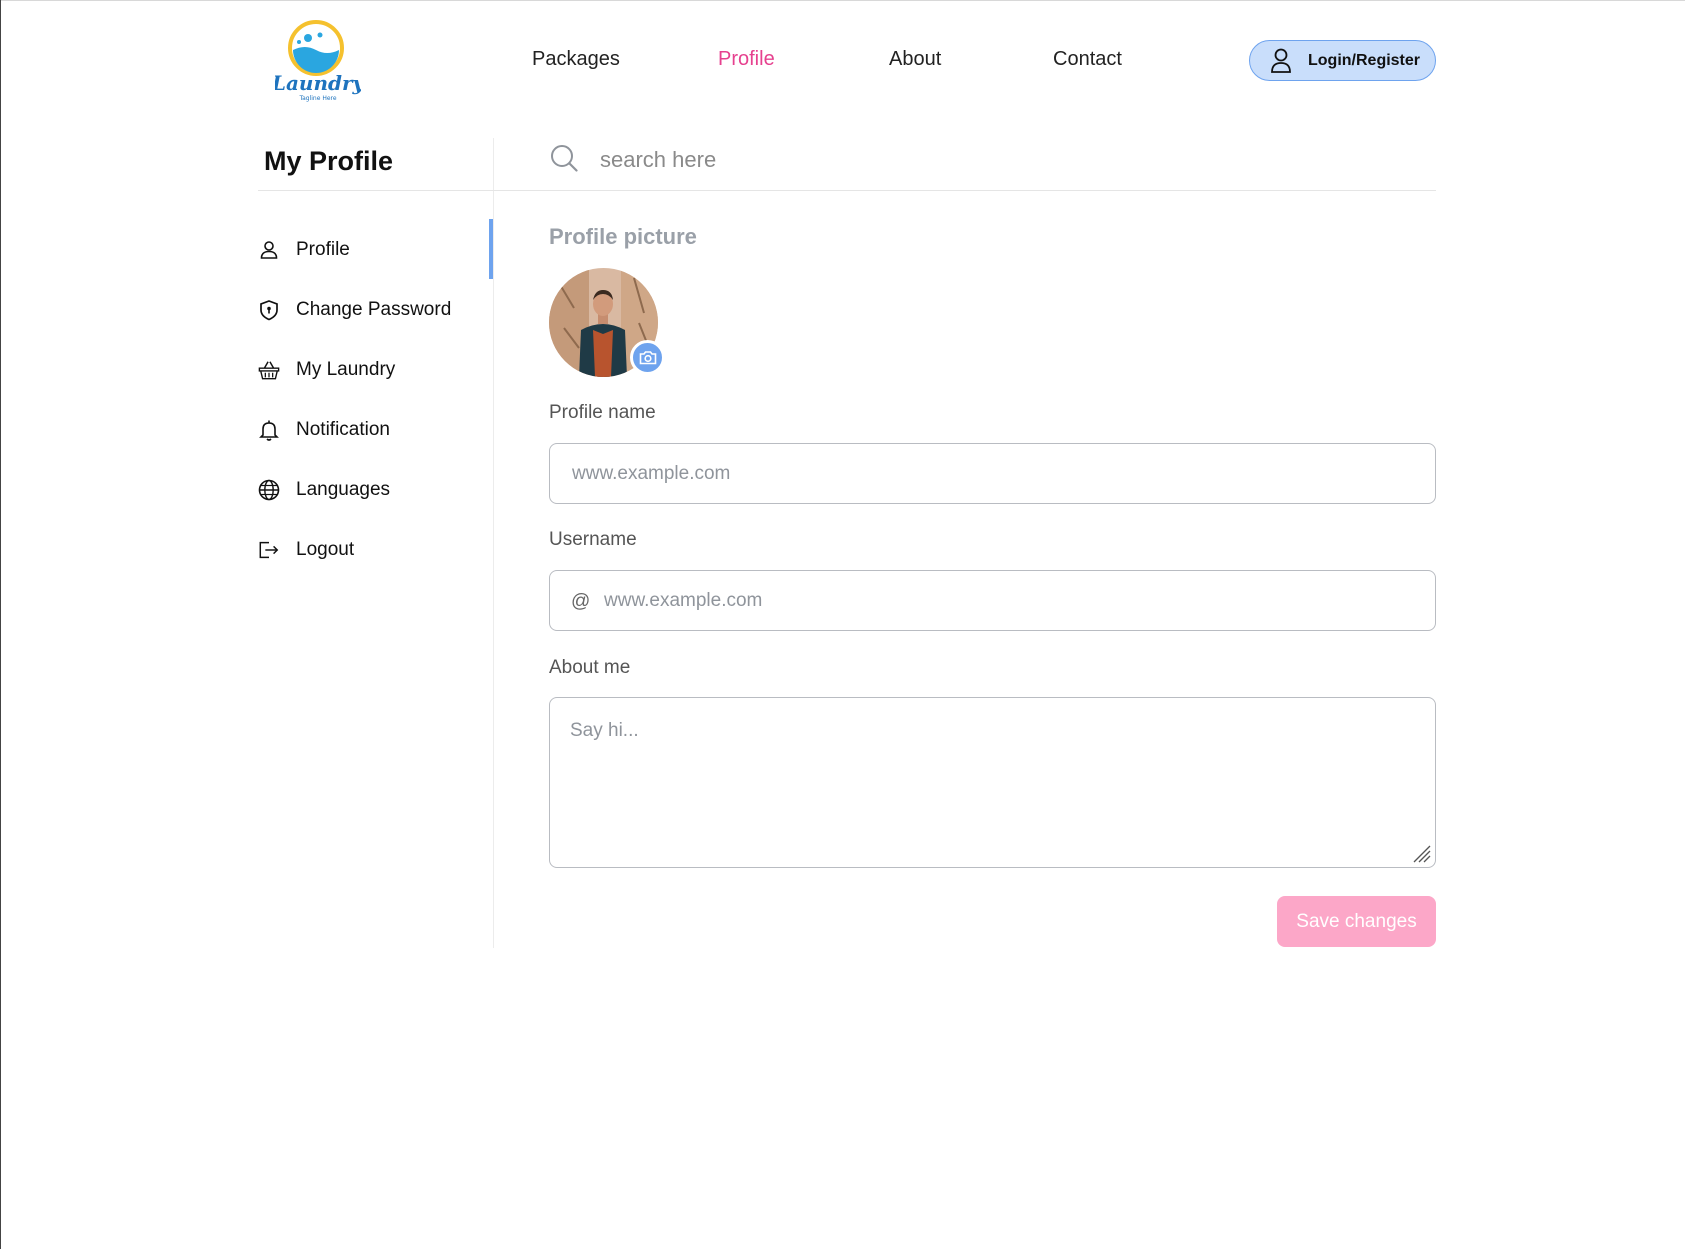 The height and width of the screenshot is (1249, 1685). Describe the element at coordinates (269, 430) in the screenshot. I see `bell-icon` at that location.